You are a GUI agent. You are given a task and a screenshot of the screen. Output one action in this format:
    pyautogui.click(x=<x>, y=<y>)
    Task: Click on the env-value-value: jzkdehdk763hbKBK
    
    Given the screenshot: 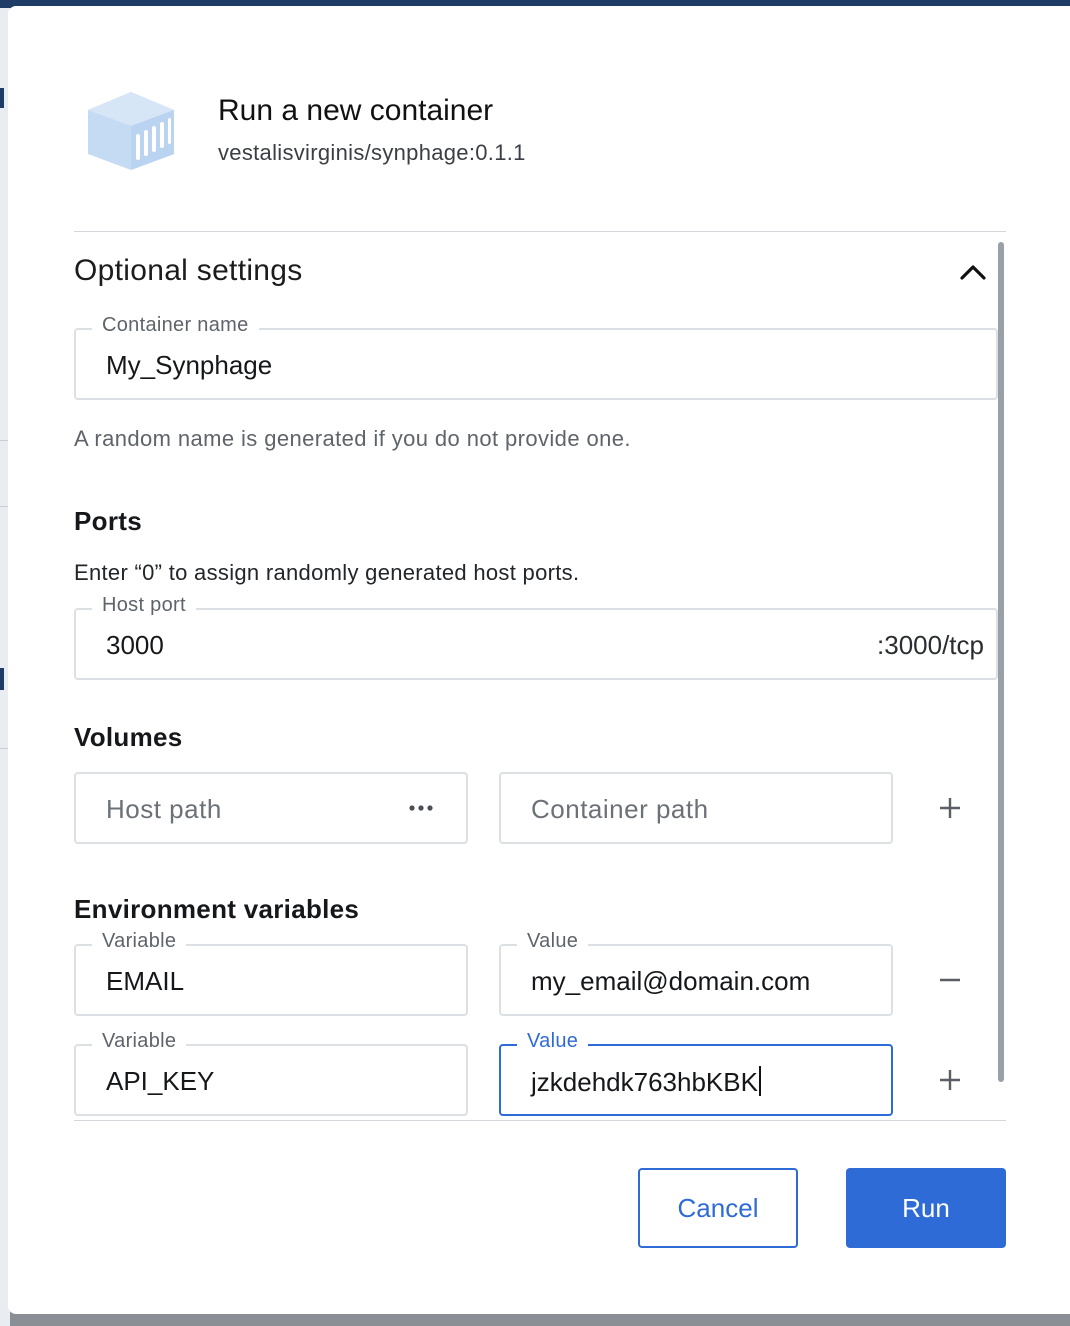 What is the action you would take?
    pyautogui.click(x=646, y=1082)
    